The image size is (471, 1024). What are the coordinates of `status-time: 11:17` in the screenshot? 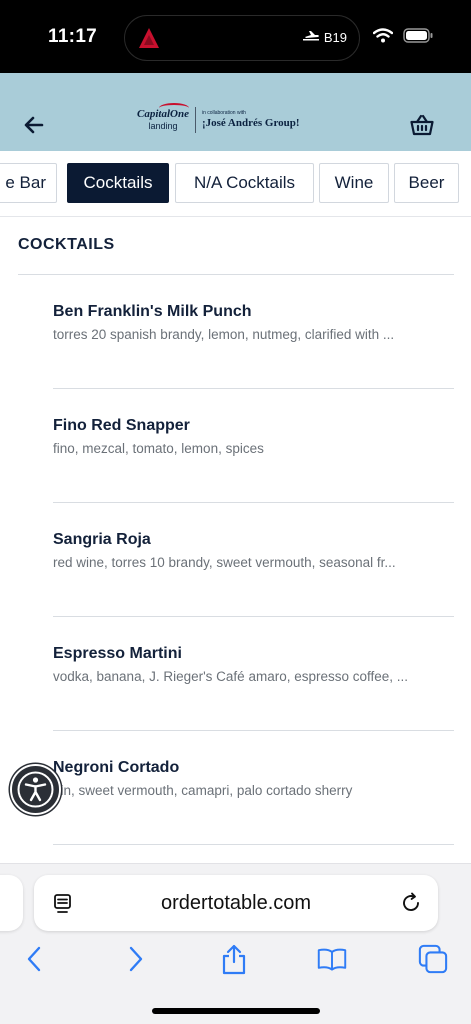 It's located at (73, 36).